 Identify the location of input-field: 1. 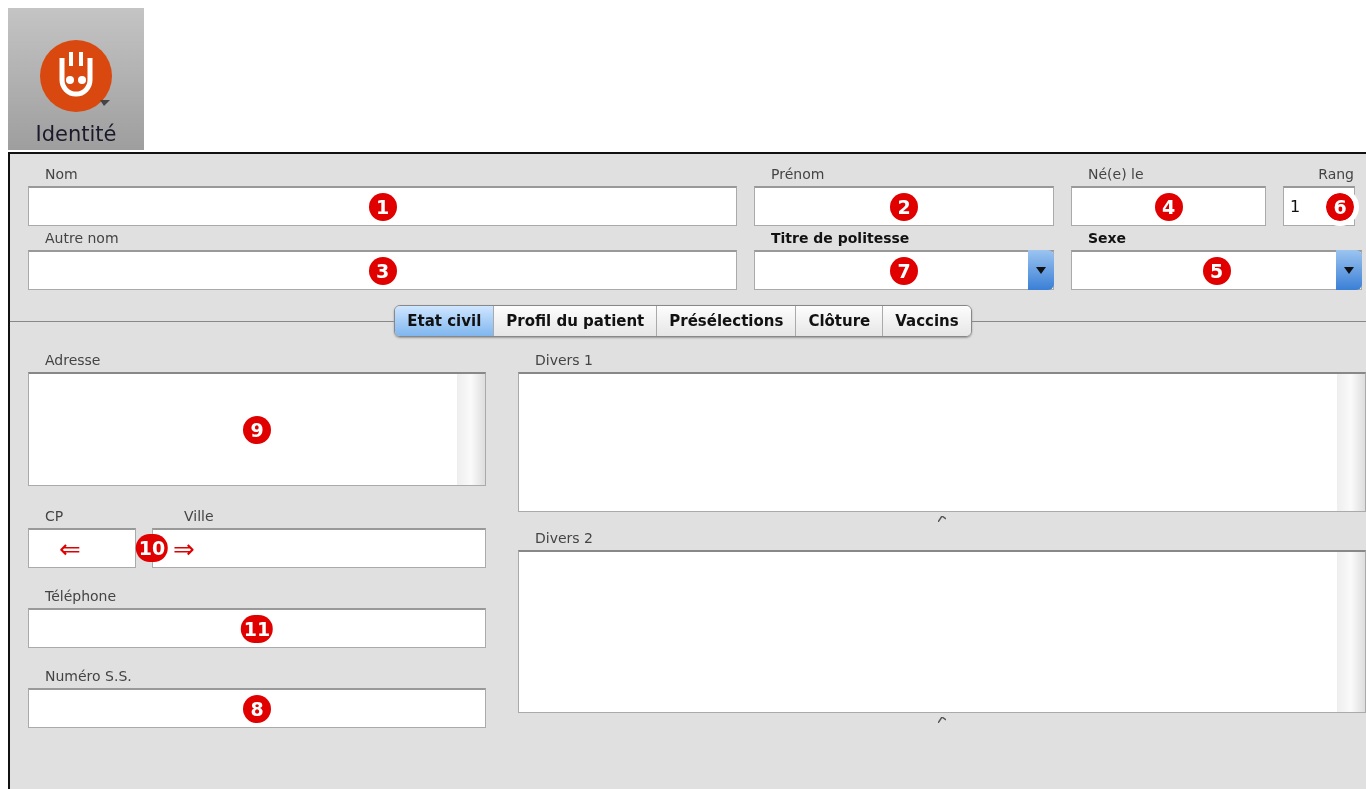
(382, 206).